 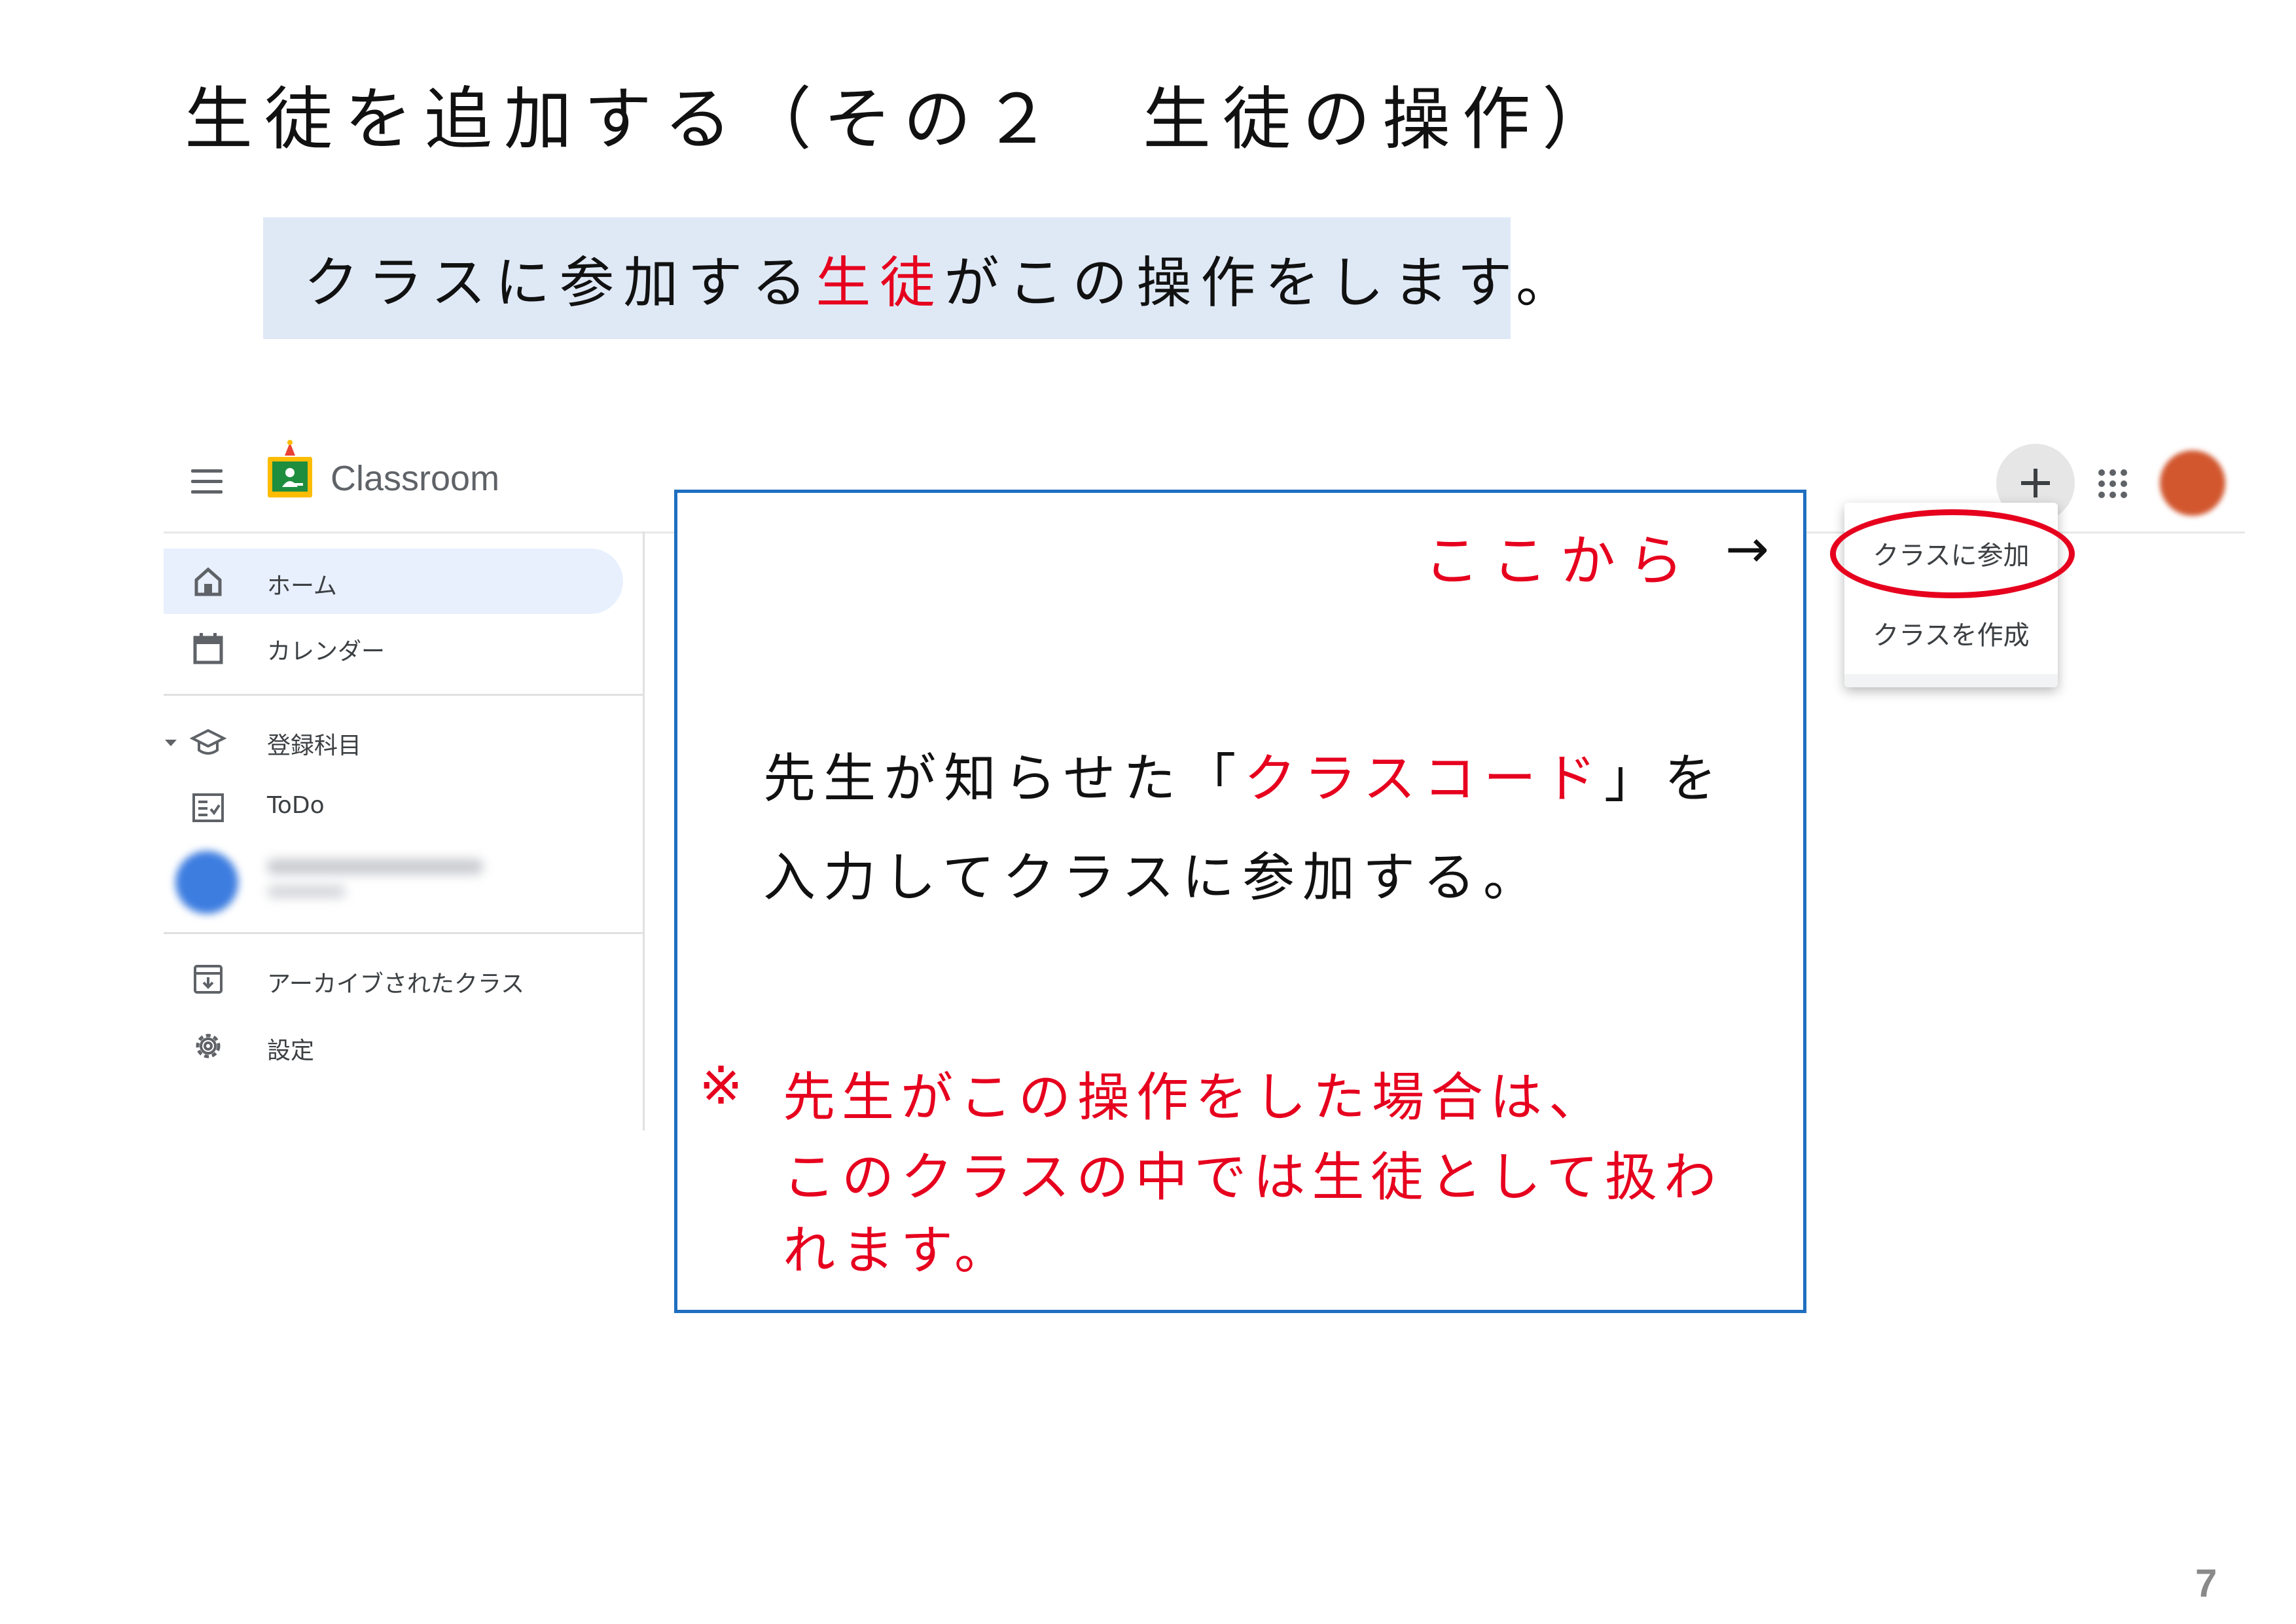 What do you see at coordinates (1262, 282) in the screenshot?
I see `subtitle-text-post: がこの操作をします。` at bounding box center [1262, 282].